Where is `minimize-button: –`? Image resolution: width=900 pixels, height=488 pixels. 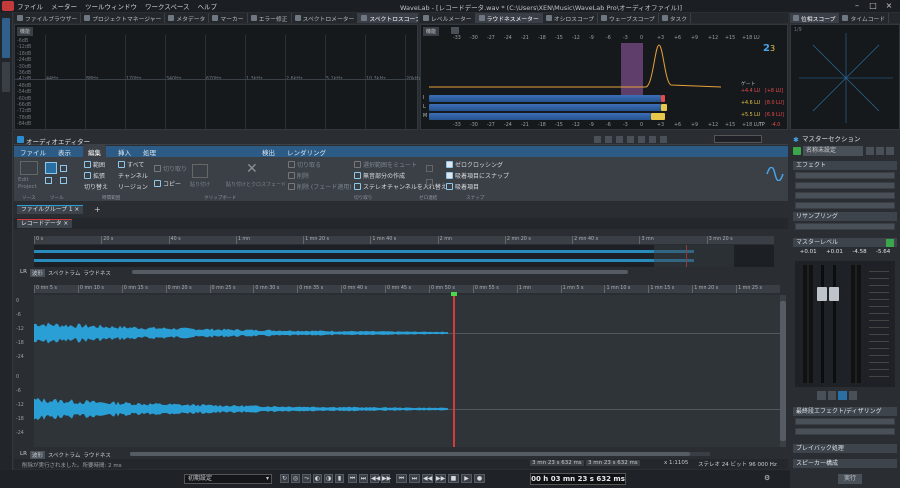
minimize-button: – is located at coordinates (857, 6).